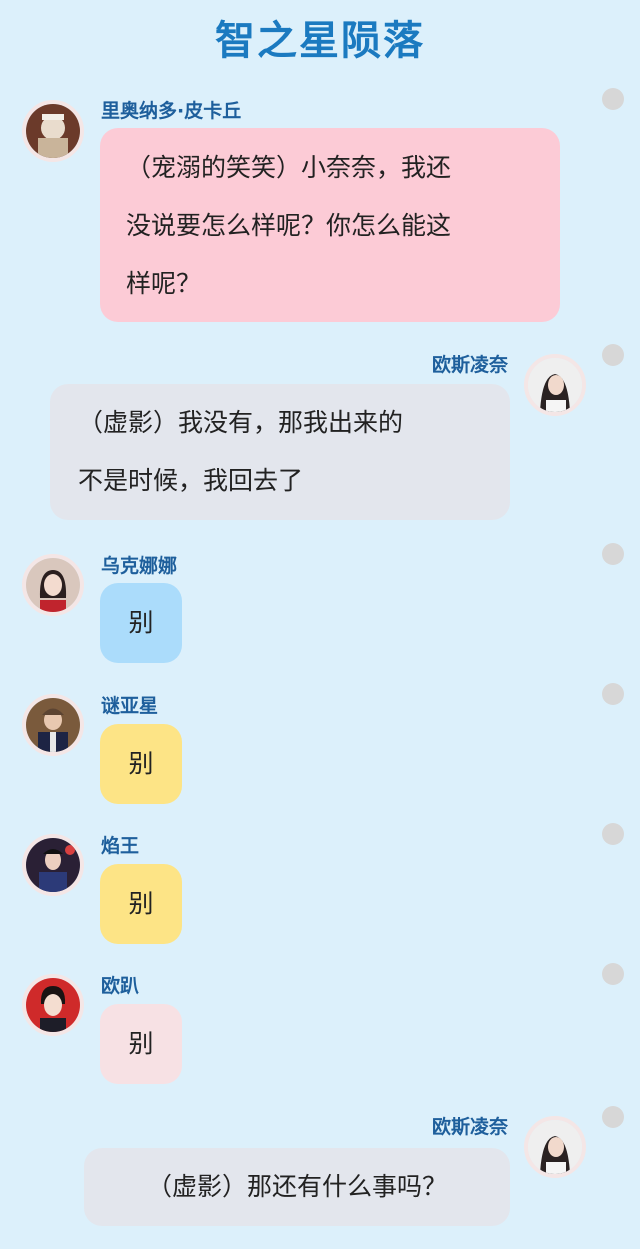 The height and width of the screenshot is (1249, 640). What do you see at coordinates (171, 111) in the screenshot?
I see `speaker-name: 里奥纳多·皮卡丘` at bounding box center [171, 111].